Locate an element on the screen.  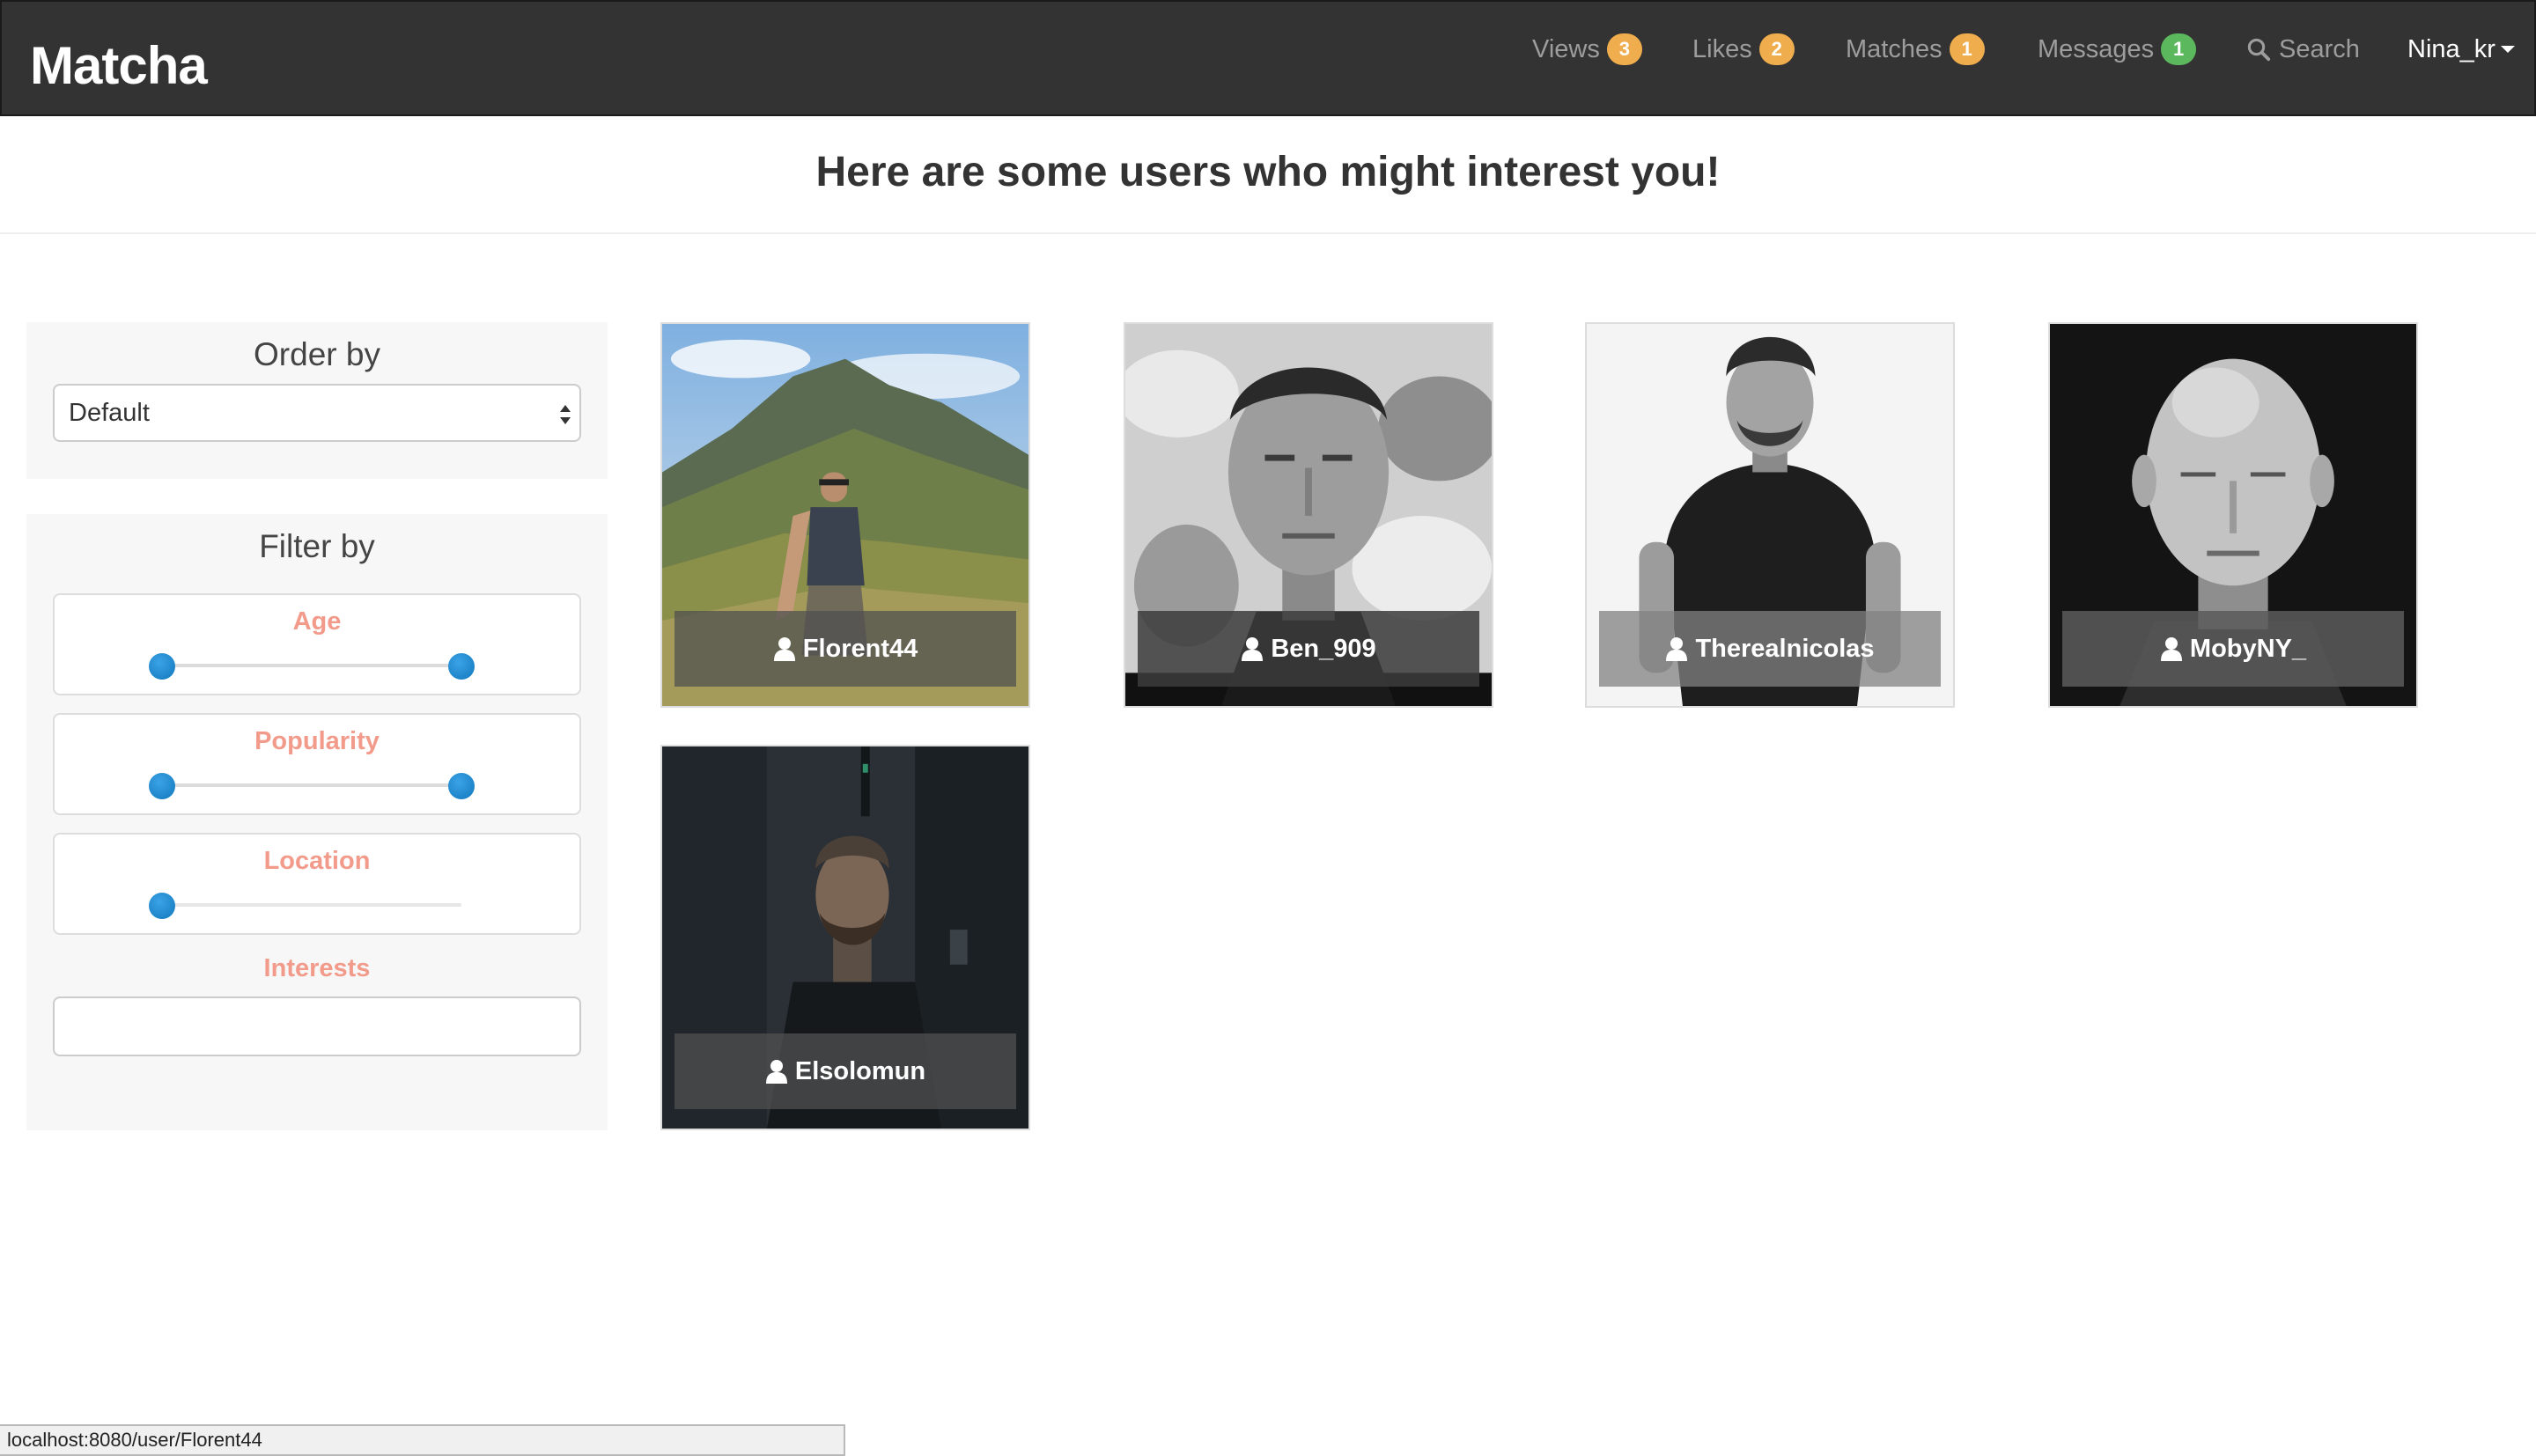
nav-views-label: Views is located at coordinates (1566, 48).